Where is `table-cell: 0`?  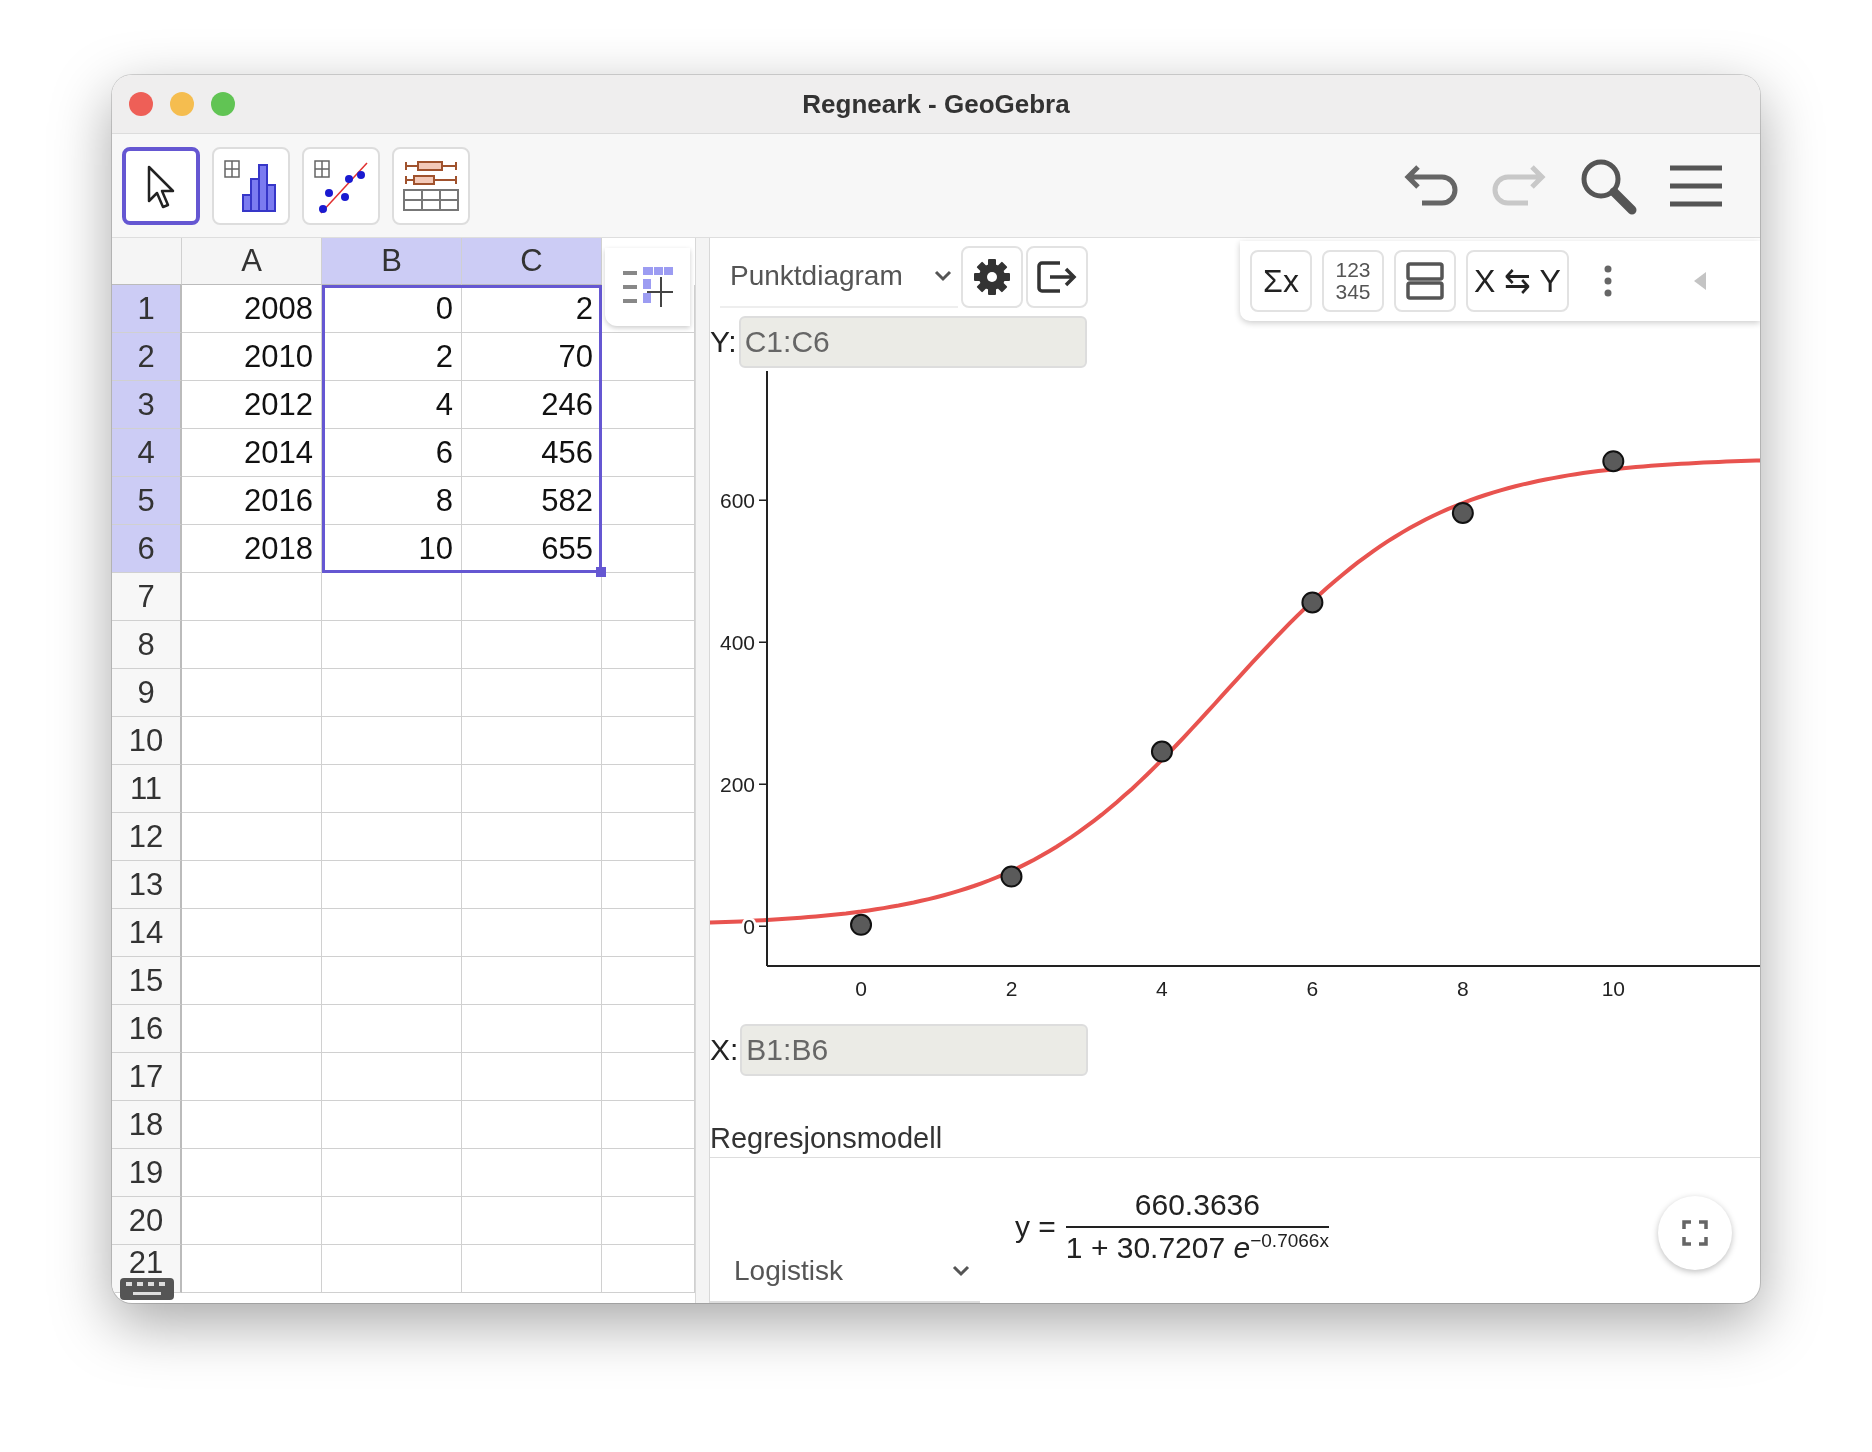
table-cell: 0 is located at coordinates (392, 309).